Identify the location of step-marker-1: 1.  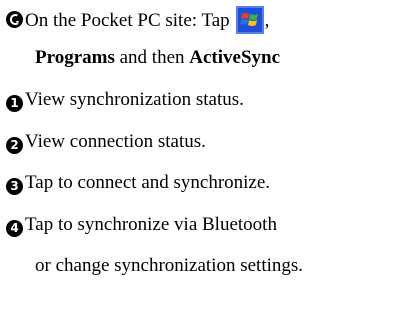
(14, 103).